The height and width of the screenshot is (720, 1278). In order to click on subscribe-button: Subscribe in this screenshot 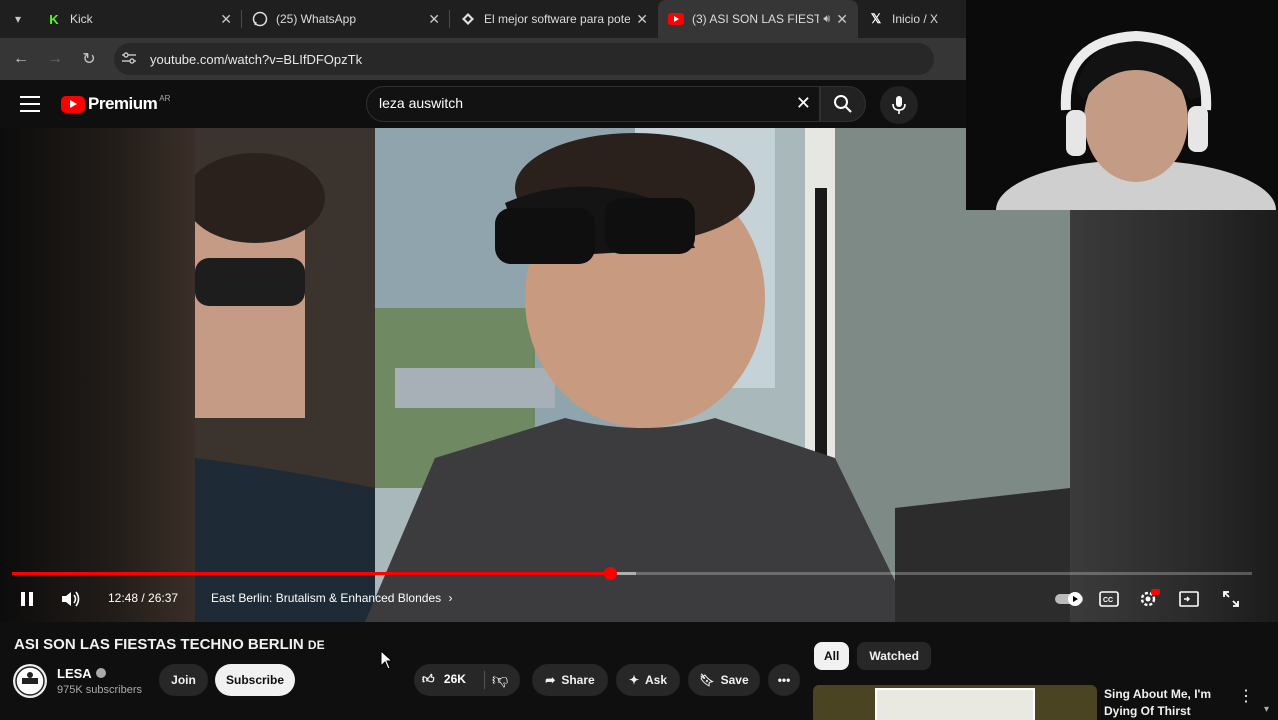, I will do `click(255, 680)`.